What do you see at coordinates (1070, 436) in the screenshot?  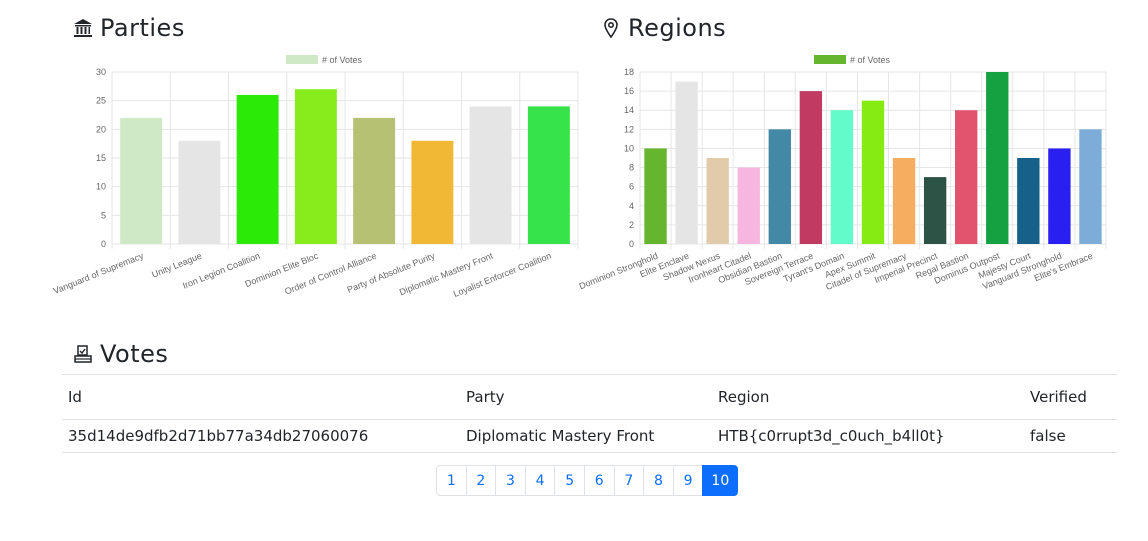 I see `cell-verified: false` at bounding box center [1070, 436].